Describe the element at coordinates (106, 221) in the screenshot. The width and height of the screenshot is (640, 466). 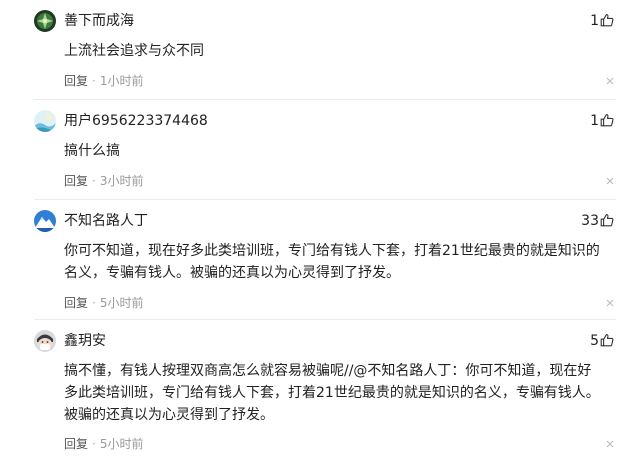
I see `username: 不知名路人丁` at that location.